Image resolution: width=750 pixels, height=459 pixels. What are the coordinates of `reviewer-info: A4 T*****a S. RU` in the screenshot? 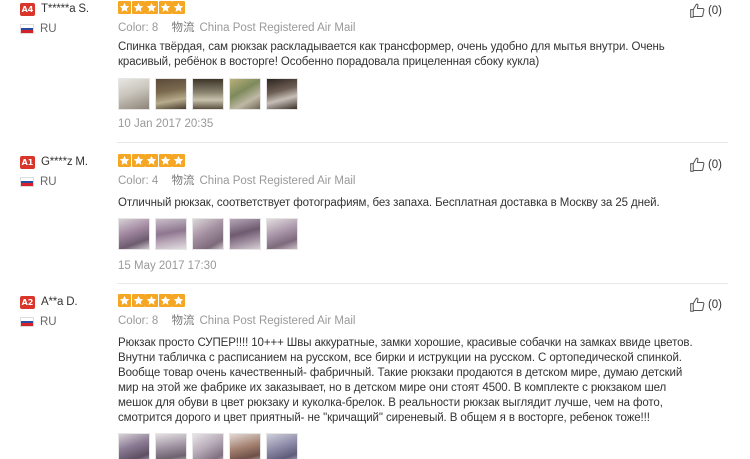 It's located at (67, 18).